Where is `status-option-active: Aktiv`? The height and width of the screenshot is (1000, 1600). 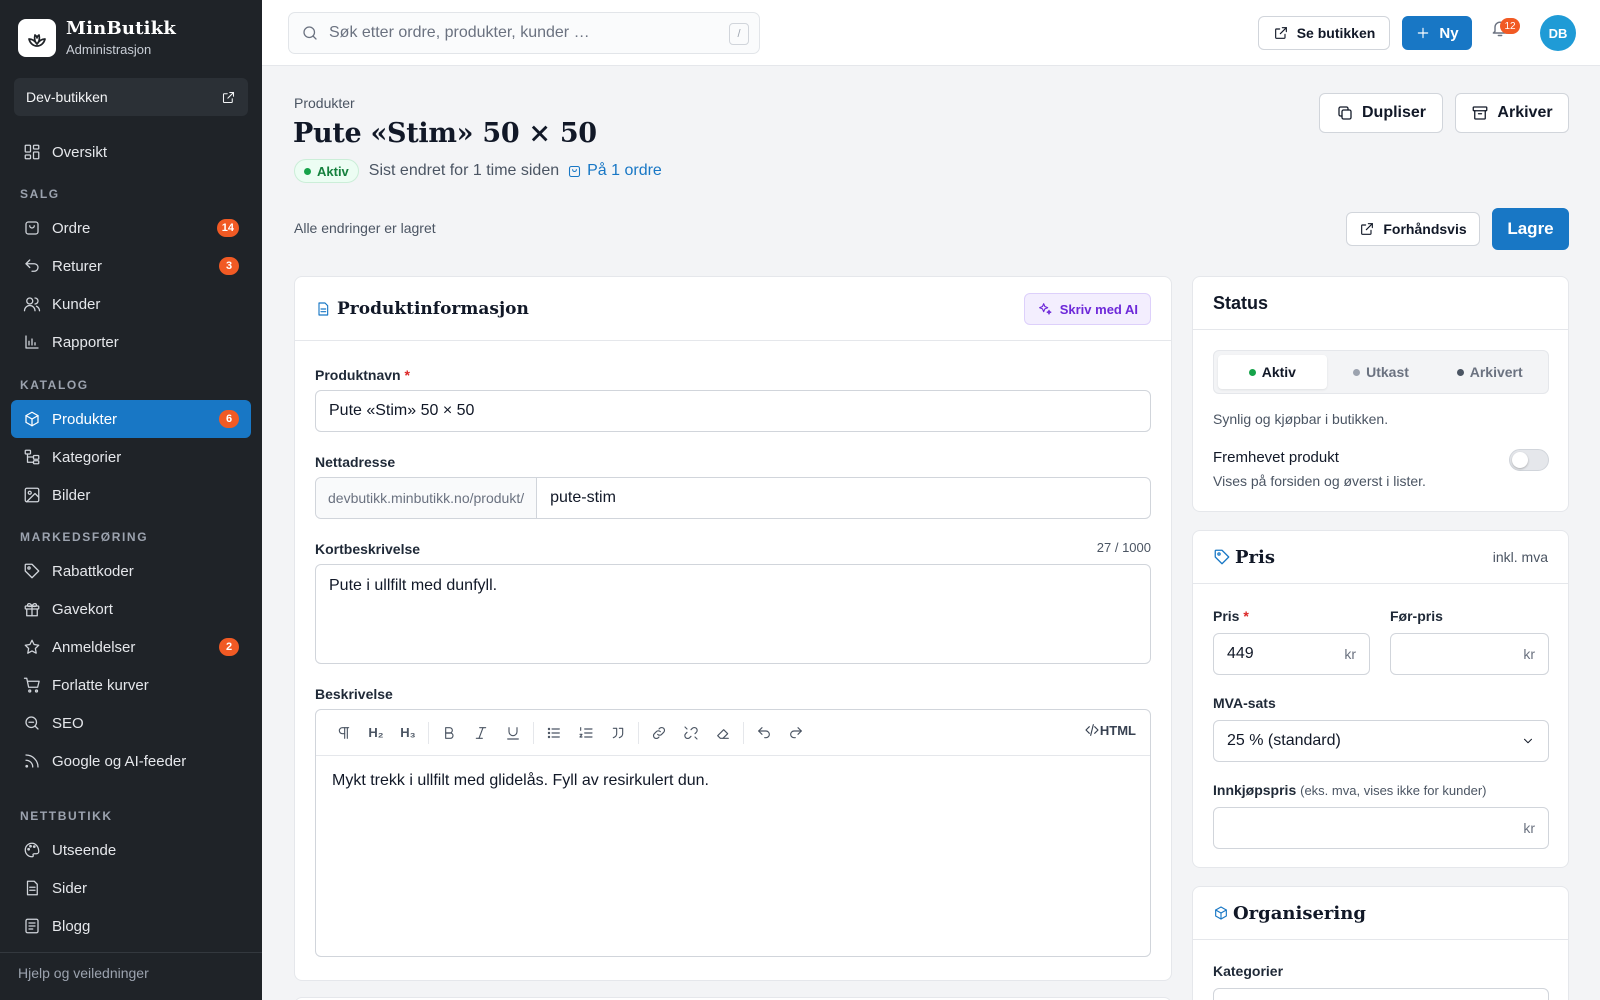 status-option-active: Aktiv is located at coordinates (1272, 372).